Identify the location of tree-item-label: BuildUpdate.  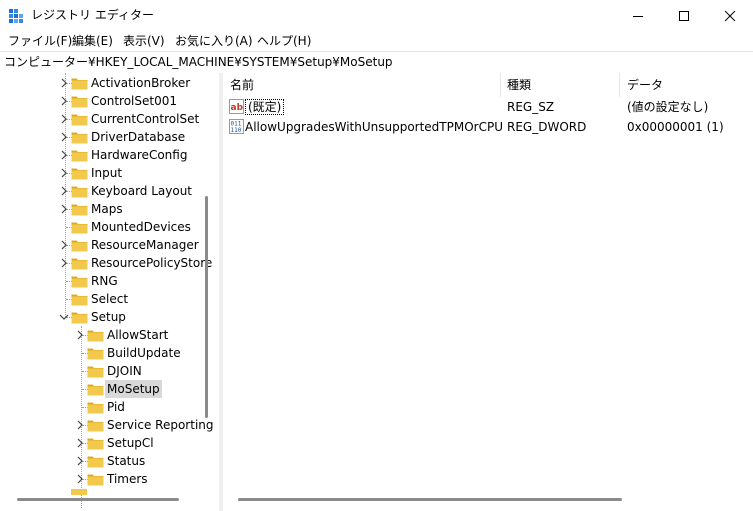
(144, 353).